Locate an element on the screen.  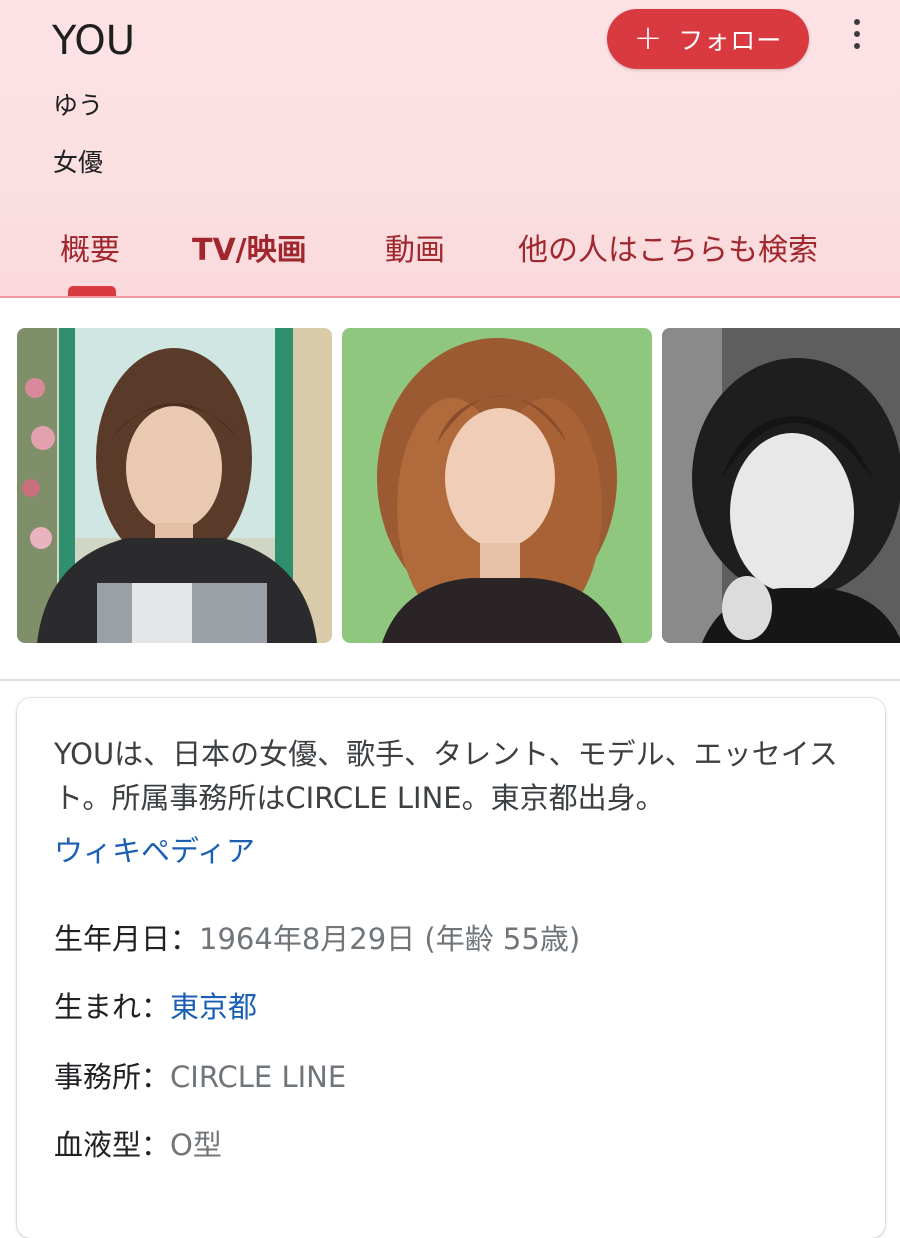
fact-value: CIRCLE LINE is located at coordinates (258, 1077).